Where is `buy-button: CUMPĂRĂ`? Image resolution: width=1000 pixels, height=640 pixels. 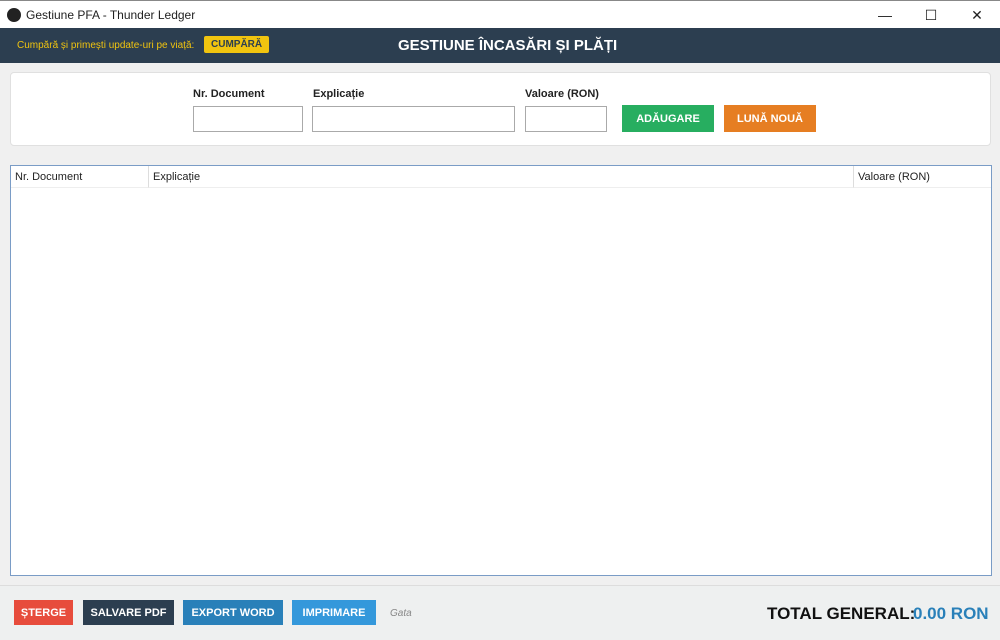 buy-button: CUMPĂRĂ is located at coordinates (237, 44).